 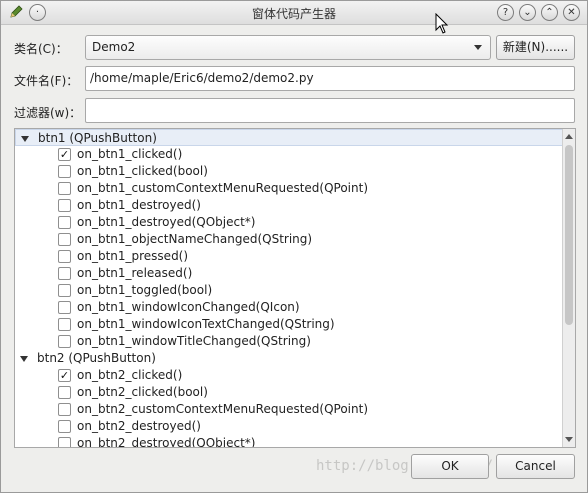 What do you see at coordinates (130, 375) in the screenshot?
I see `item-label: on_btn2_clicked()` at bounding box center [130, 375].